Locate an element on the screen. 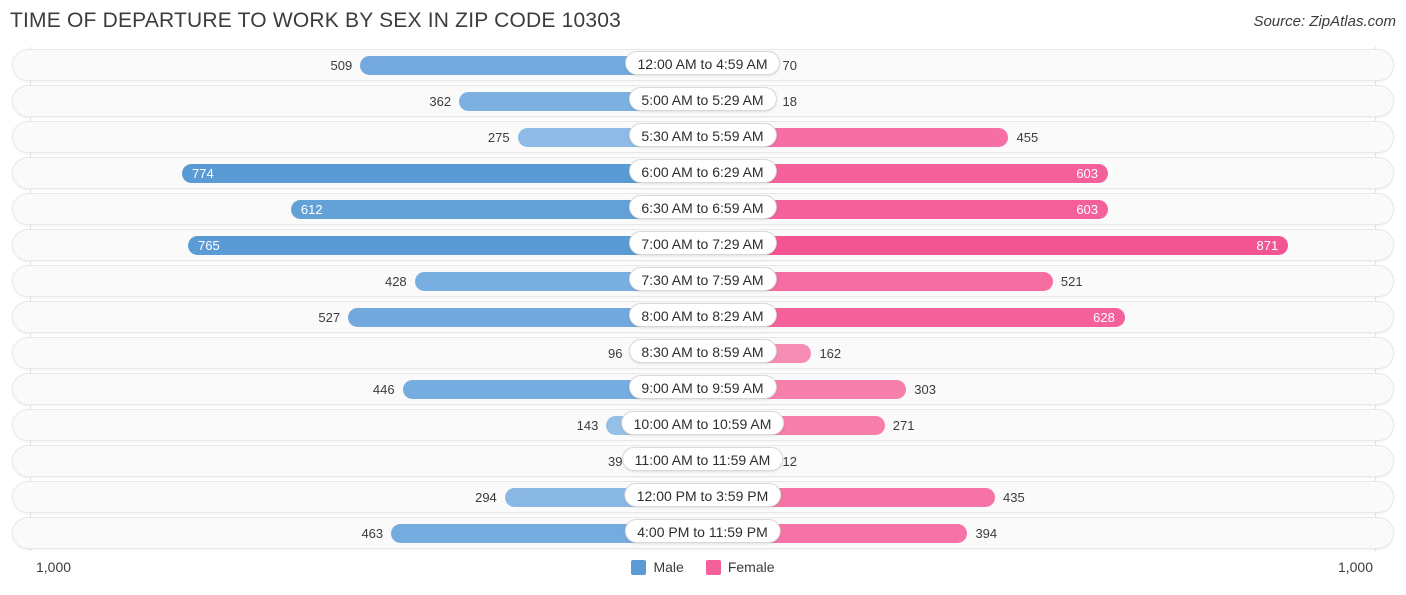 This screenshot has width=1406, height=595. category-label: 6:00 AM to 6:29 AM is located at coordinates (702, 171).